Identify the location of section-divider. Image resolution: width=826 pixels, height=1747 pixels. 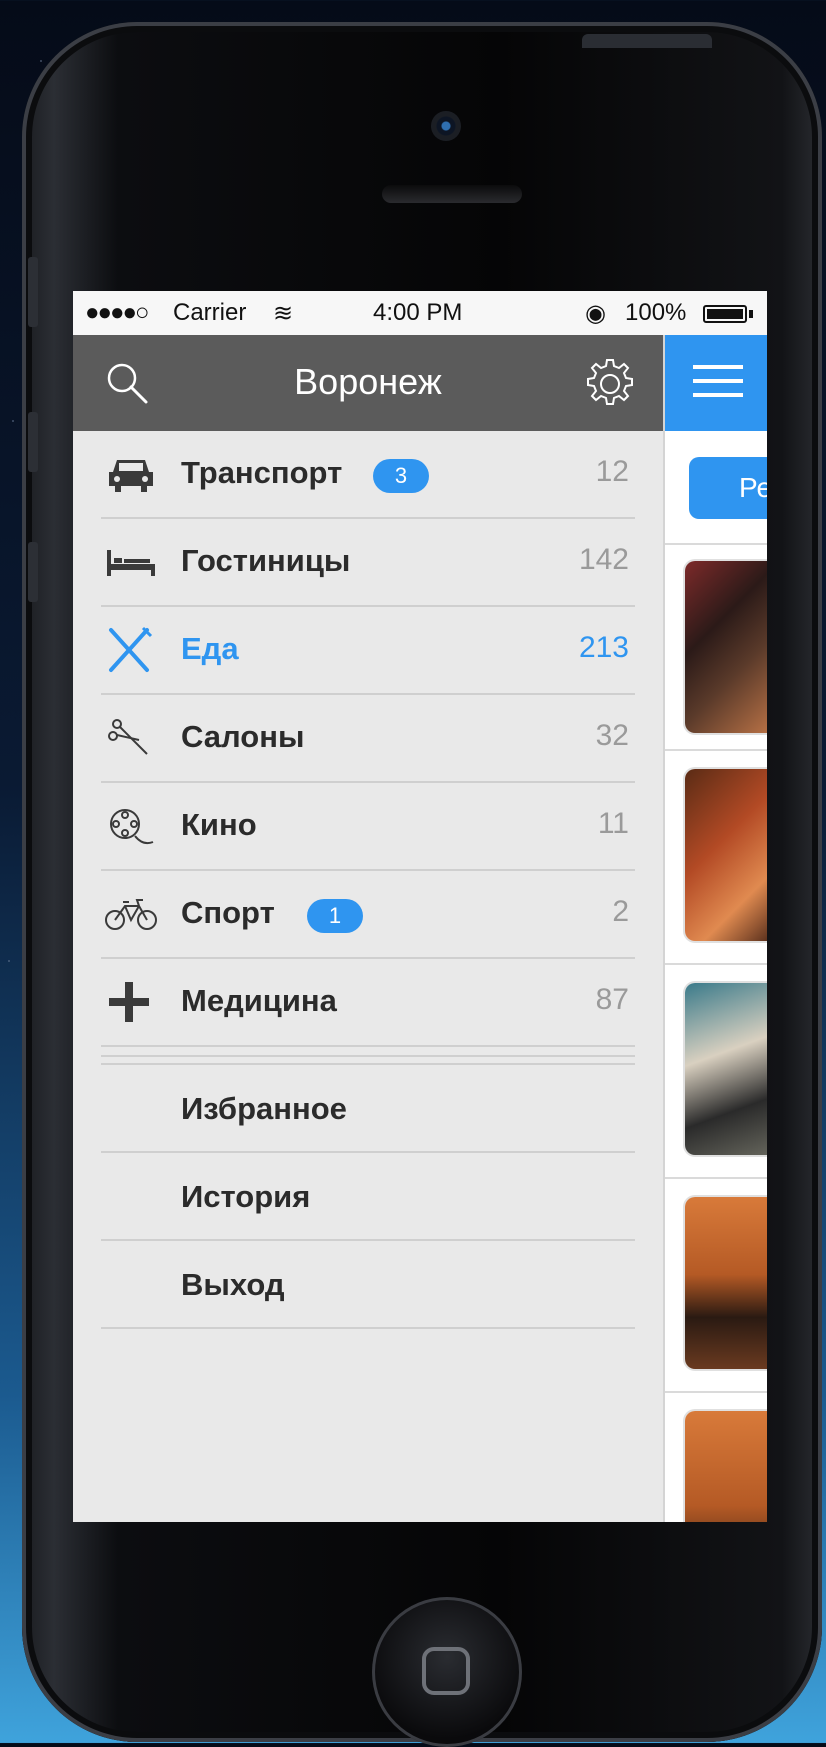
(368, 1060).